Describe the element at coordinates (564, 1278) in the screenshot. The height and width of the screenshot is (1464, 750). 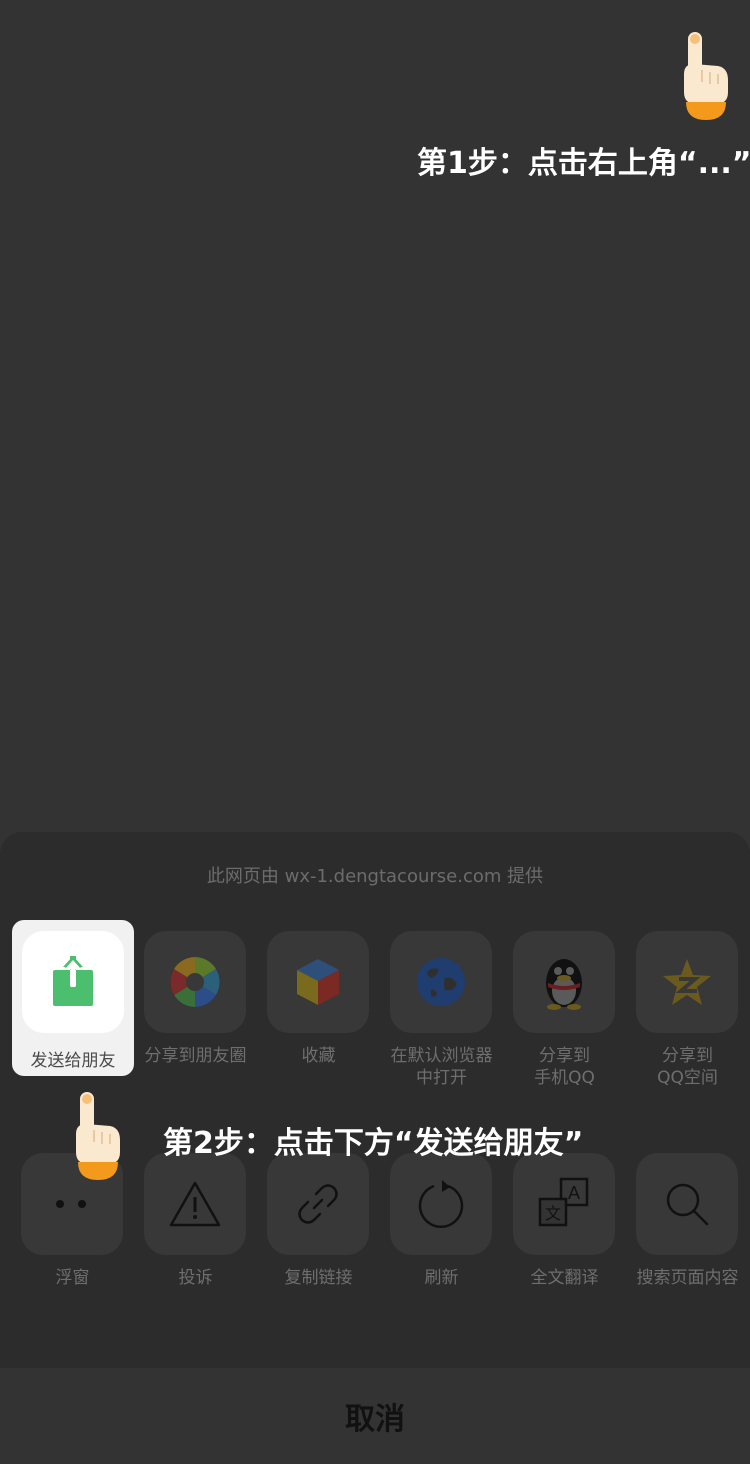
I see `translate-label: 全文翻译` at that location.